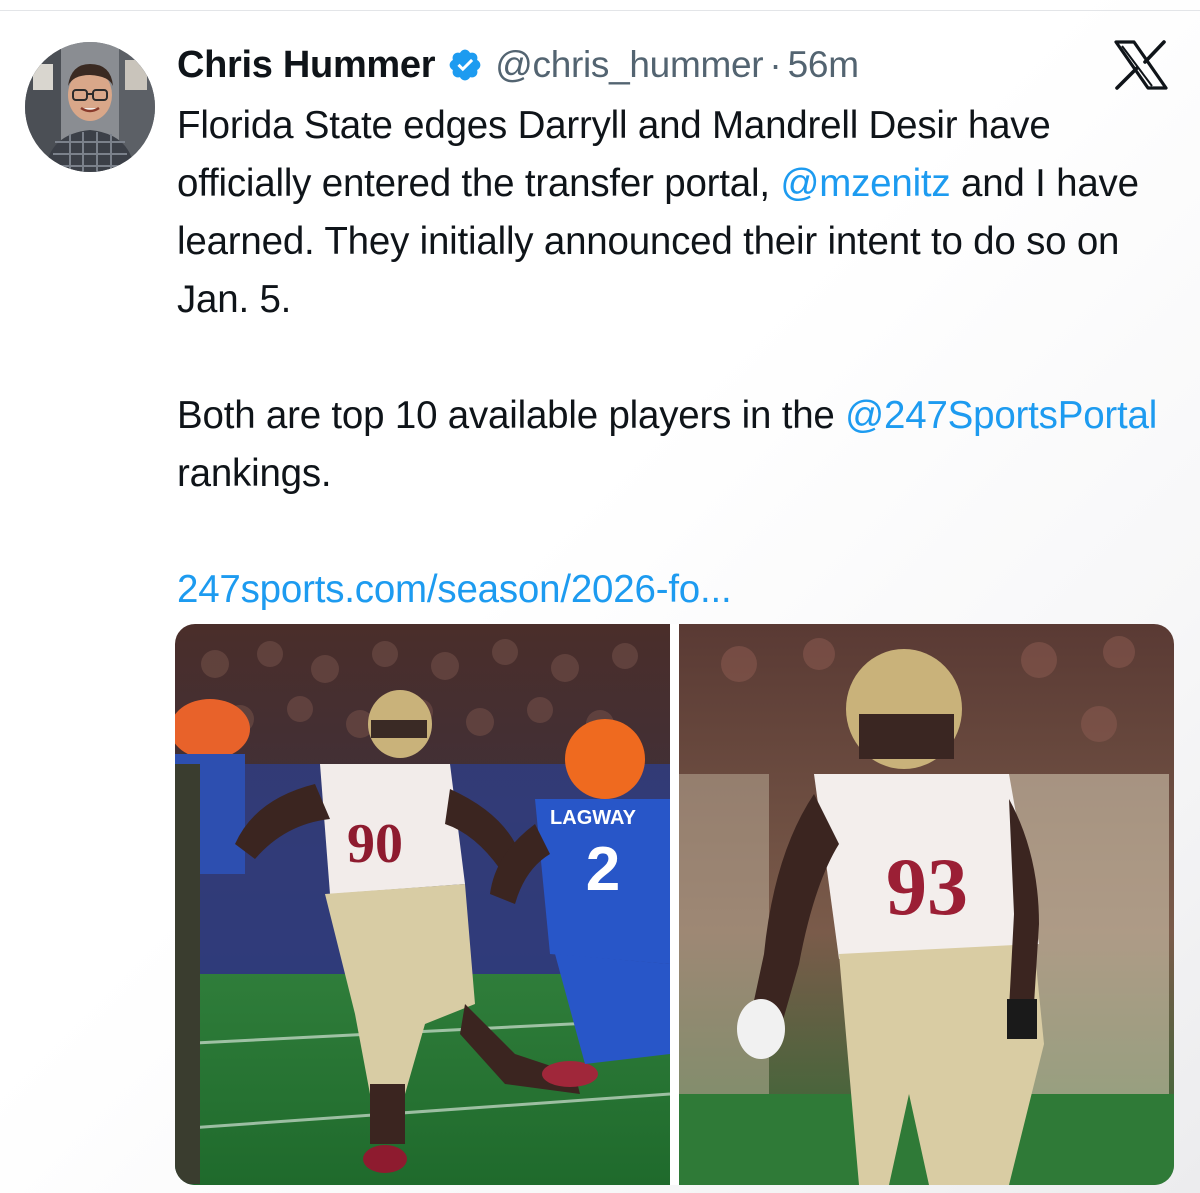  What do you see at coordinates (629, 65) in the screenshot?
I see `author-handle: @chris_hummer` at bounding box center [629, 65].